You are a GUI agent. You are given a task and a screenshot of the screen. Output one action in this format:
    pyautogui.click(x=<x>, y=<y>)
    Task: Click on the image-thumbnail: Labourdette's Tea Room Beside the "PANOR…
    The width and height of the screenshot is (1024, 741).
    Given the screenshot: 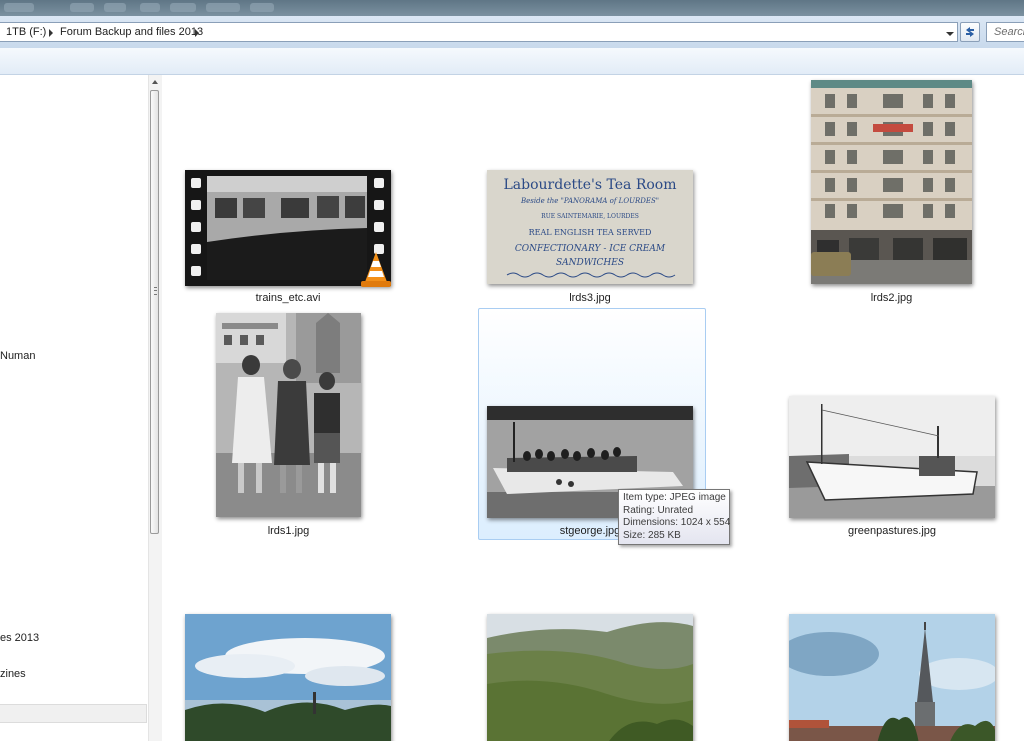 What is the action you would take?
    pyautogui.click(x=590, y=227)
    